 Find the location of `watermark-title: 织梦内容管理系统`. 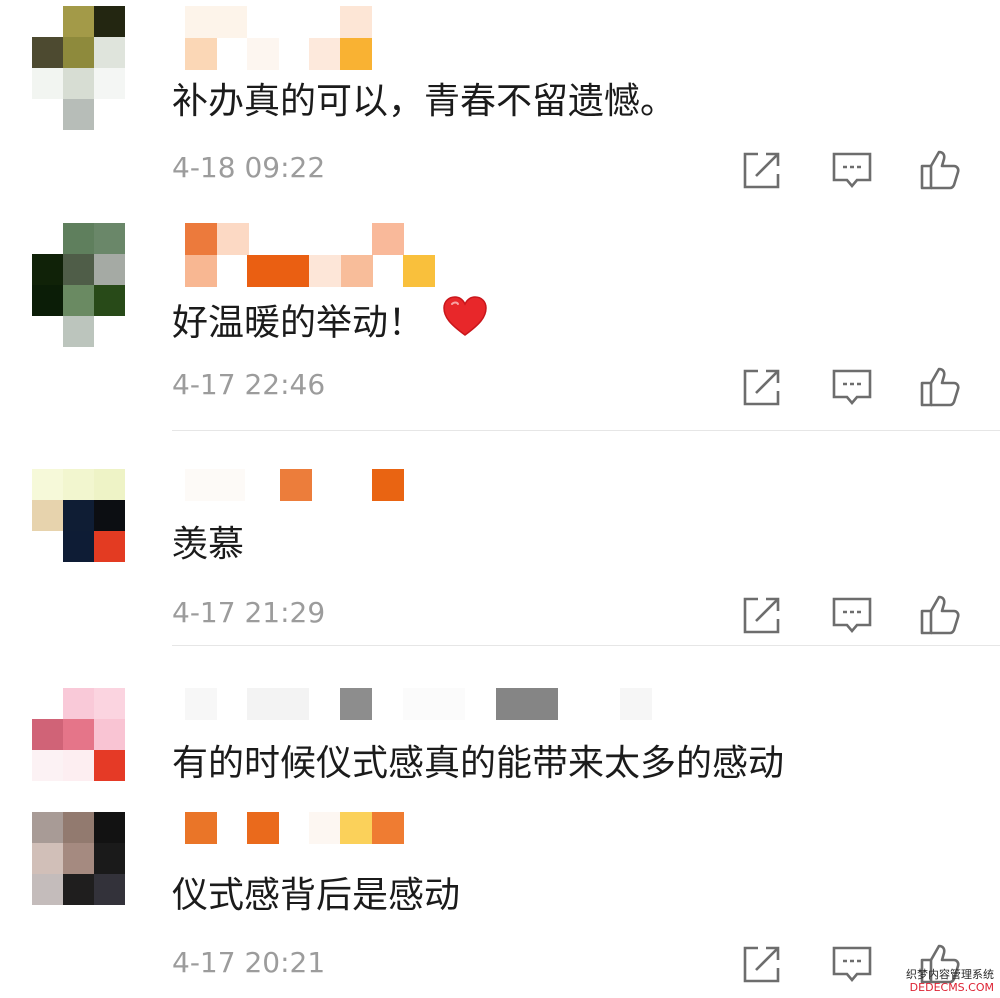

watermark-title: 织梦内容管理系统 is located at coordinates (950, 974).